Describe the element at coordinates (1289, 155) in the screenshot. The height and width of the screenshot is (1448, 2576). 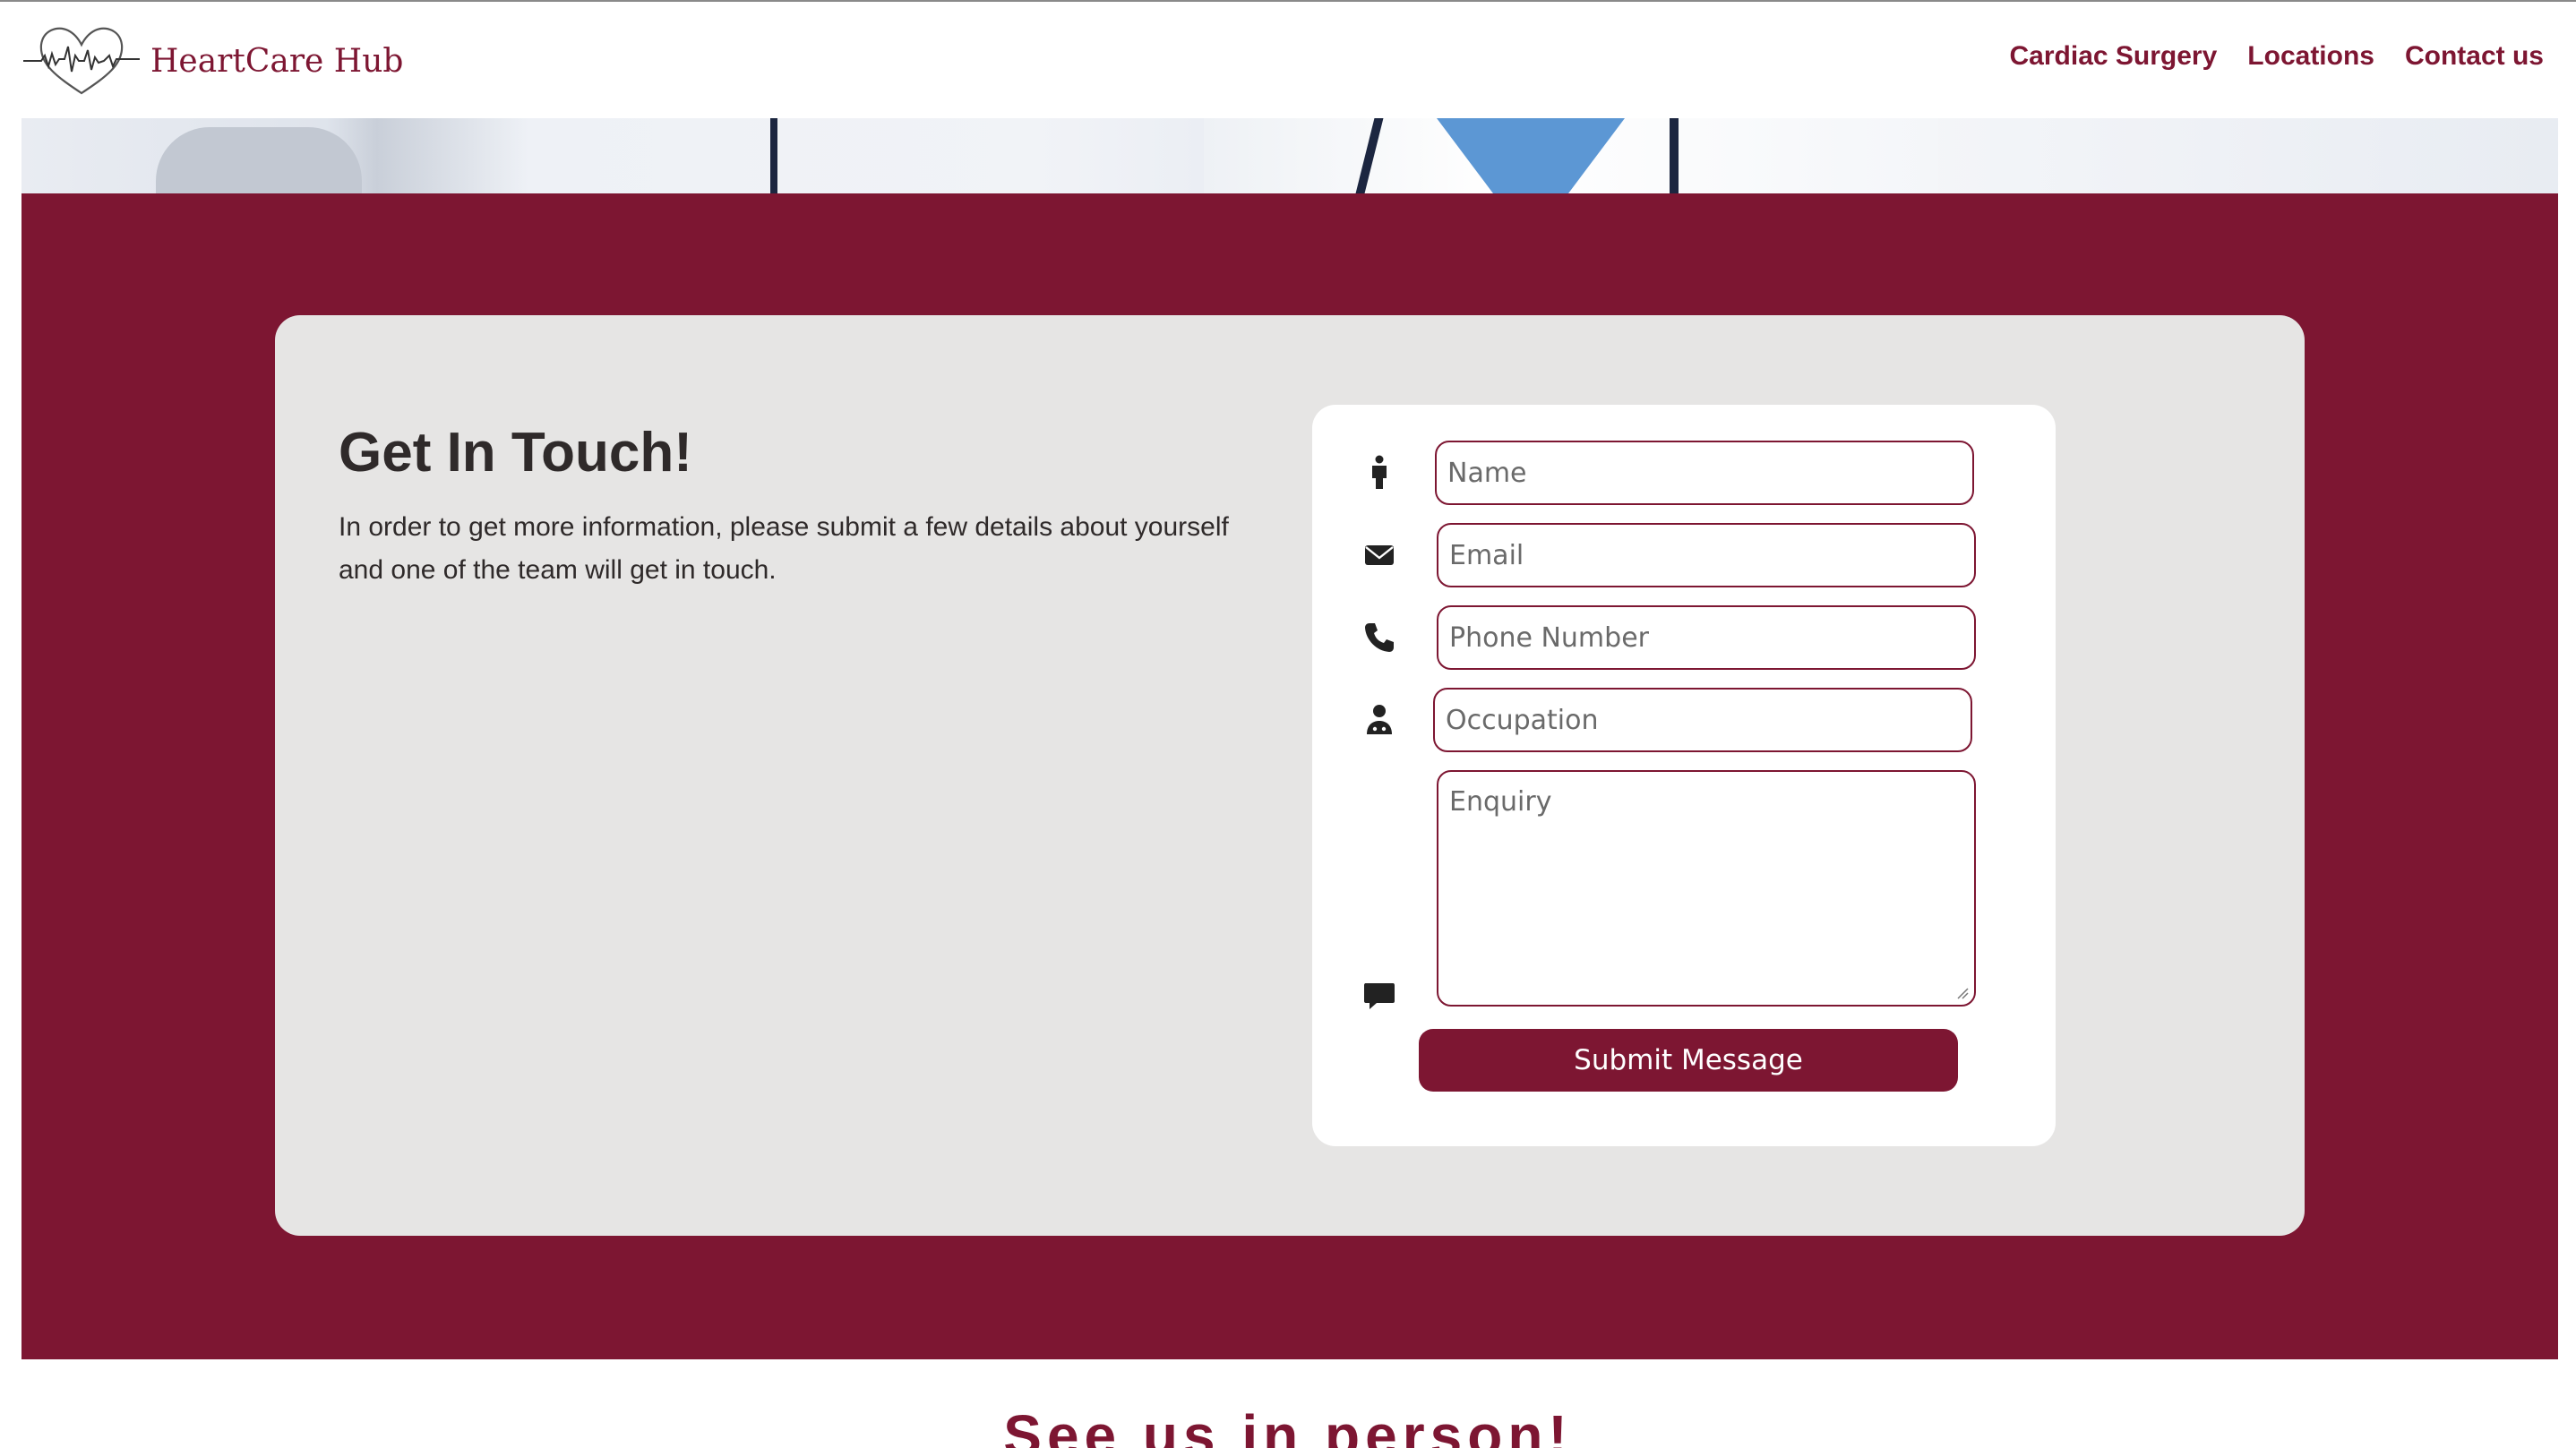
I see `hero-image` at that location.